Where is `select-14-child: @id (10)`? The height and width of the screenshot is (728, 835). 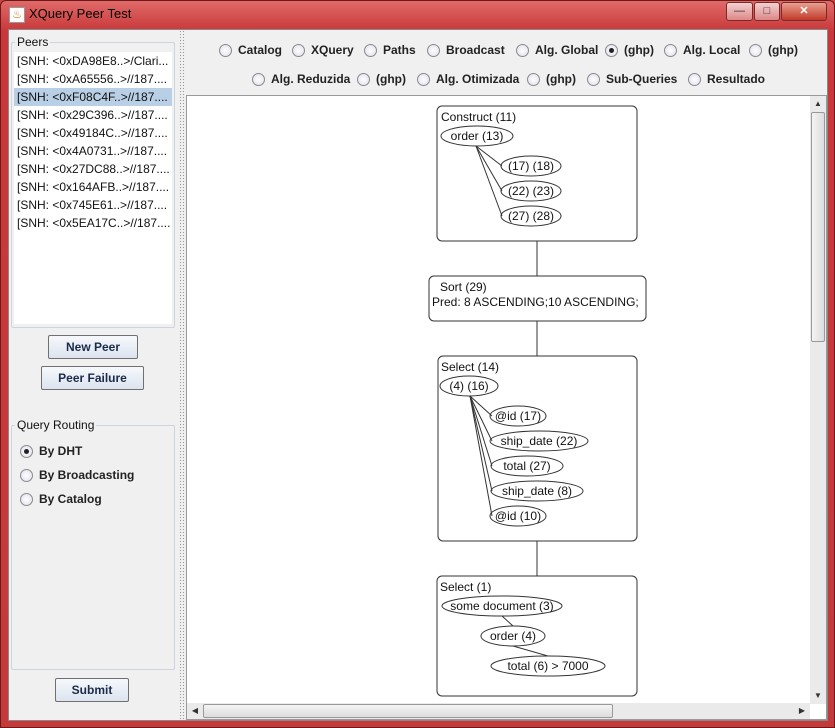 select-14-child: @id (10) is located at coordinates (518, 516).